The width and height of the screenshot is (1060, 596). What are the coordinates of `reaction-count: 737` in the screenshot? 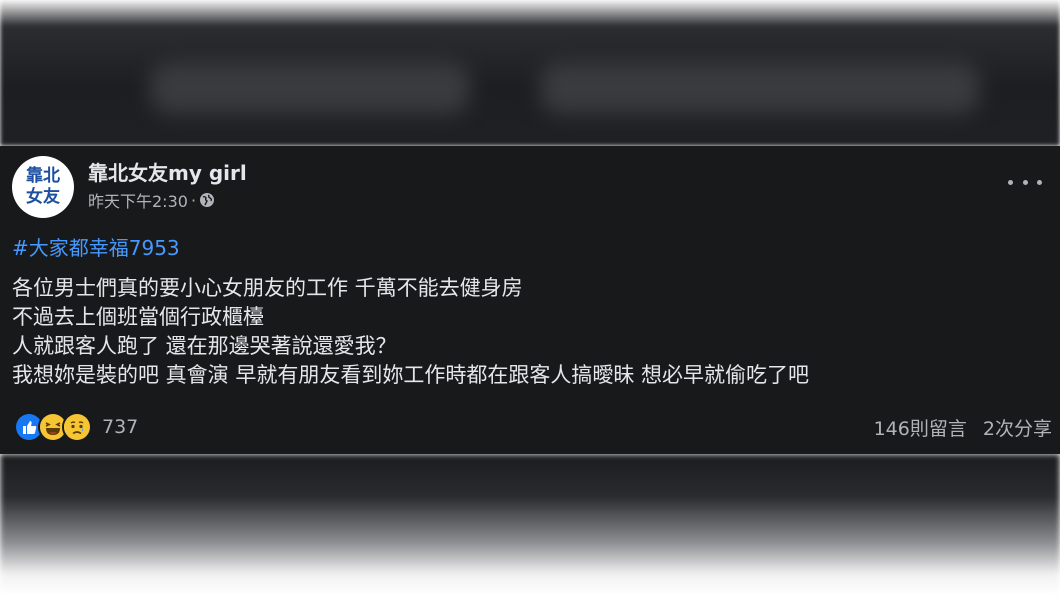 It's located at (120, 427).